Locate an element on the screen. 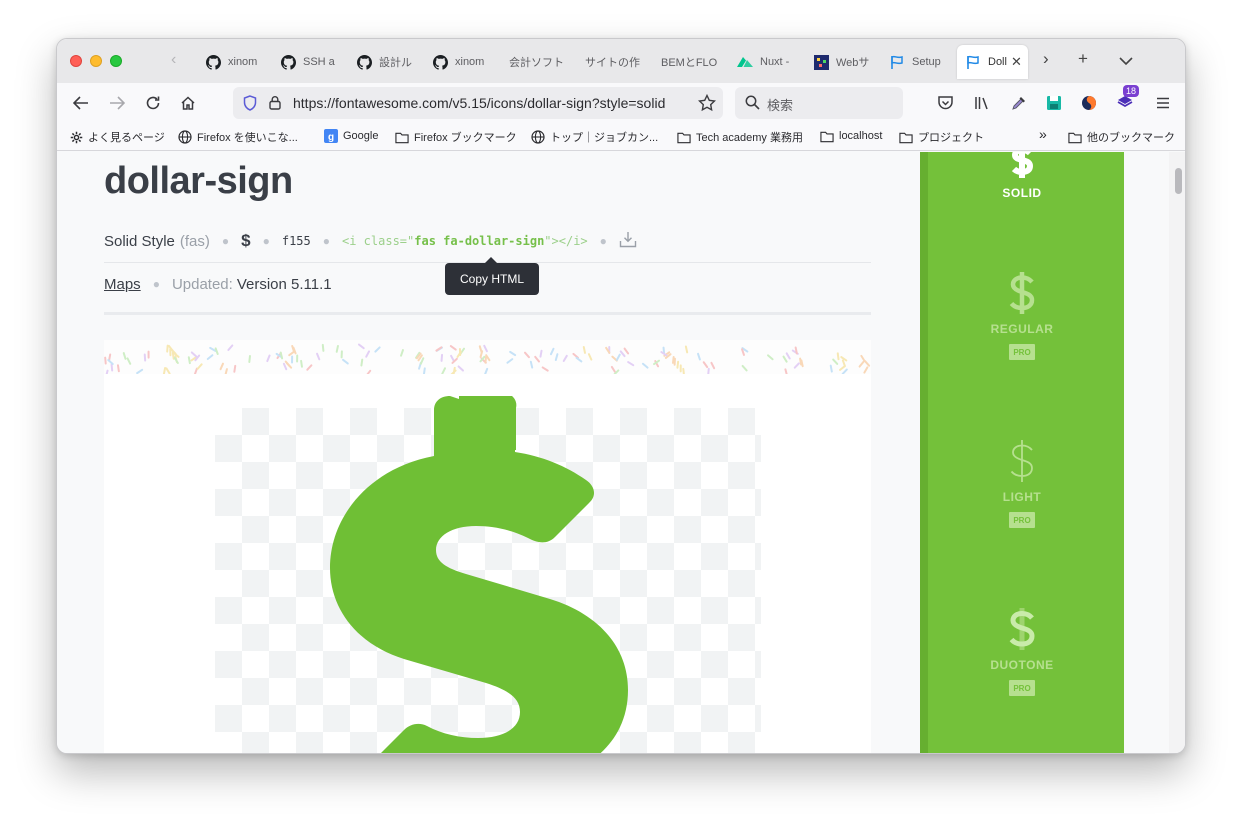  unicode-value: f155 is located at coordinates (296, 241).